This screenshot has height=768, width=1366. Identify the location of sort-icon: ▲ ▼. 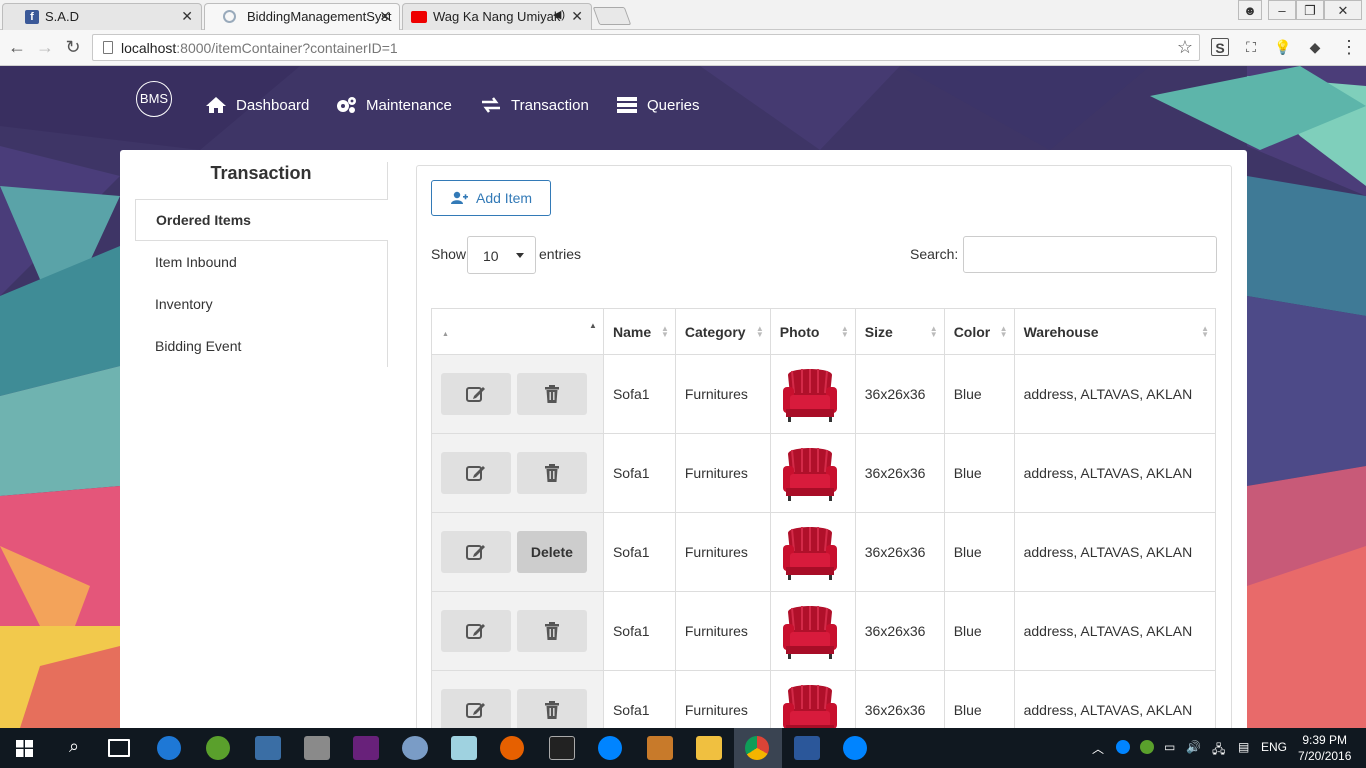
(664, 331).